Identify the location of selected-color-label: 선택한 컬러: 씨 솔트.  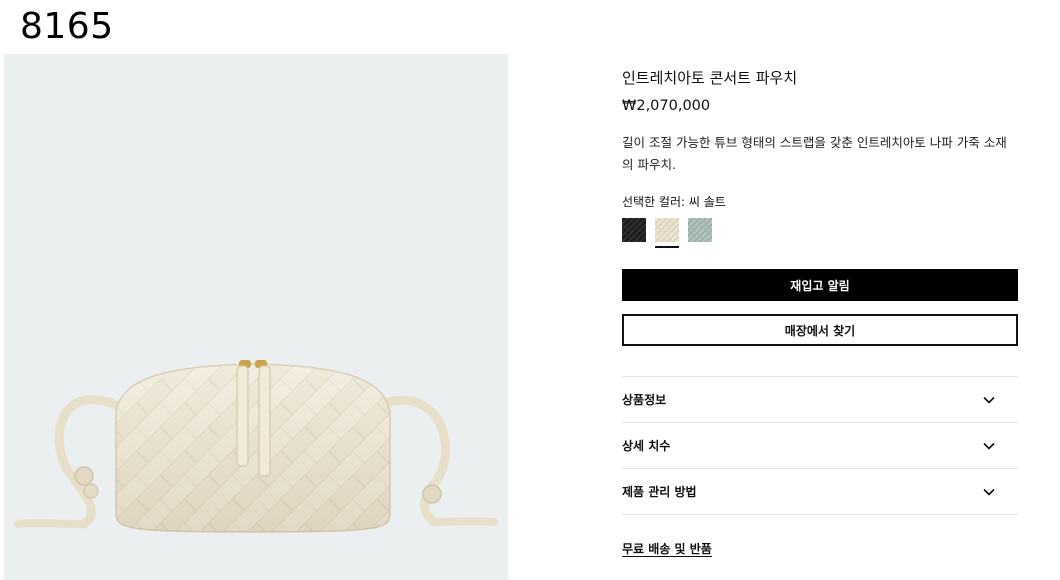
(674, 202).